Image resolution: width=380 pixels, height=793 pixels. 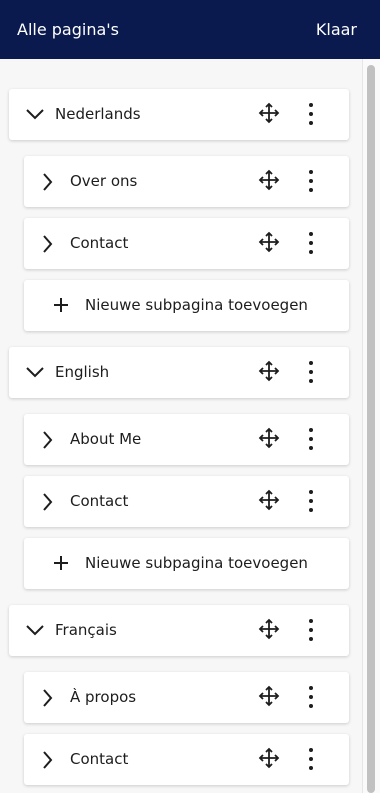 I want to click on subpage-label: About Me, so click(x=106, y=439).